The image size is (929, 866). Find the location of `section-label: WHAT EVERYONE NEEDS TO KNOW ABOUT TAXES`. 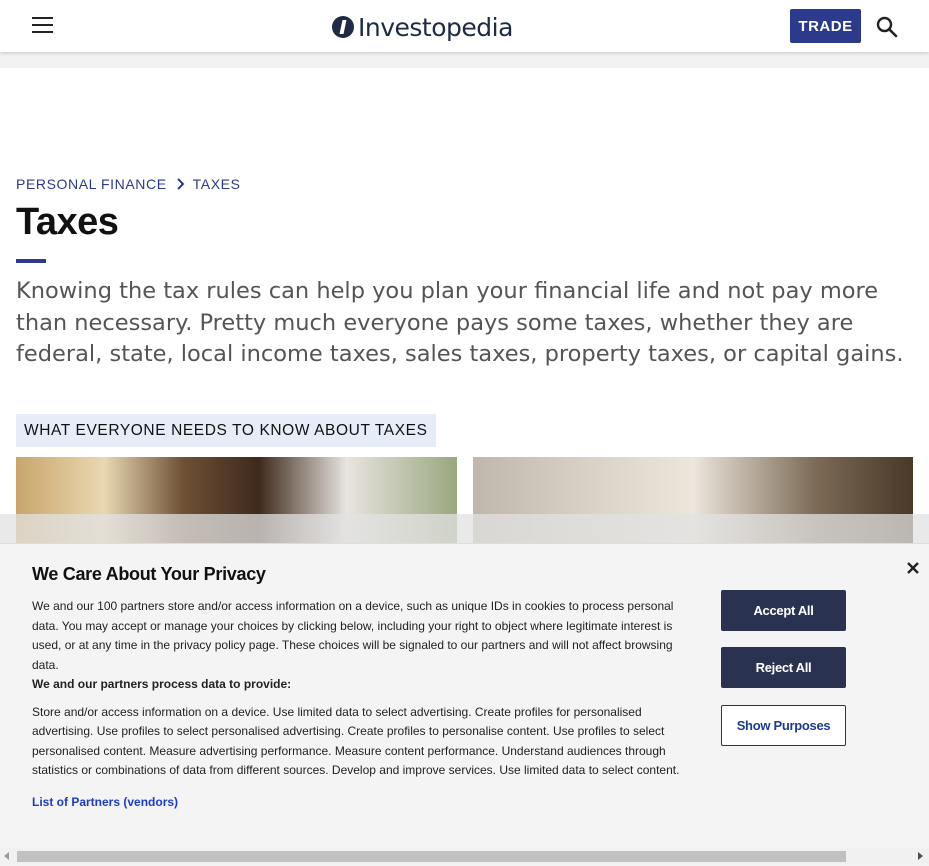

section-label: WHAT EVERYONE NEEDS TO KNOW ABOUT TAXES is located at coordinates (226, 430).